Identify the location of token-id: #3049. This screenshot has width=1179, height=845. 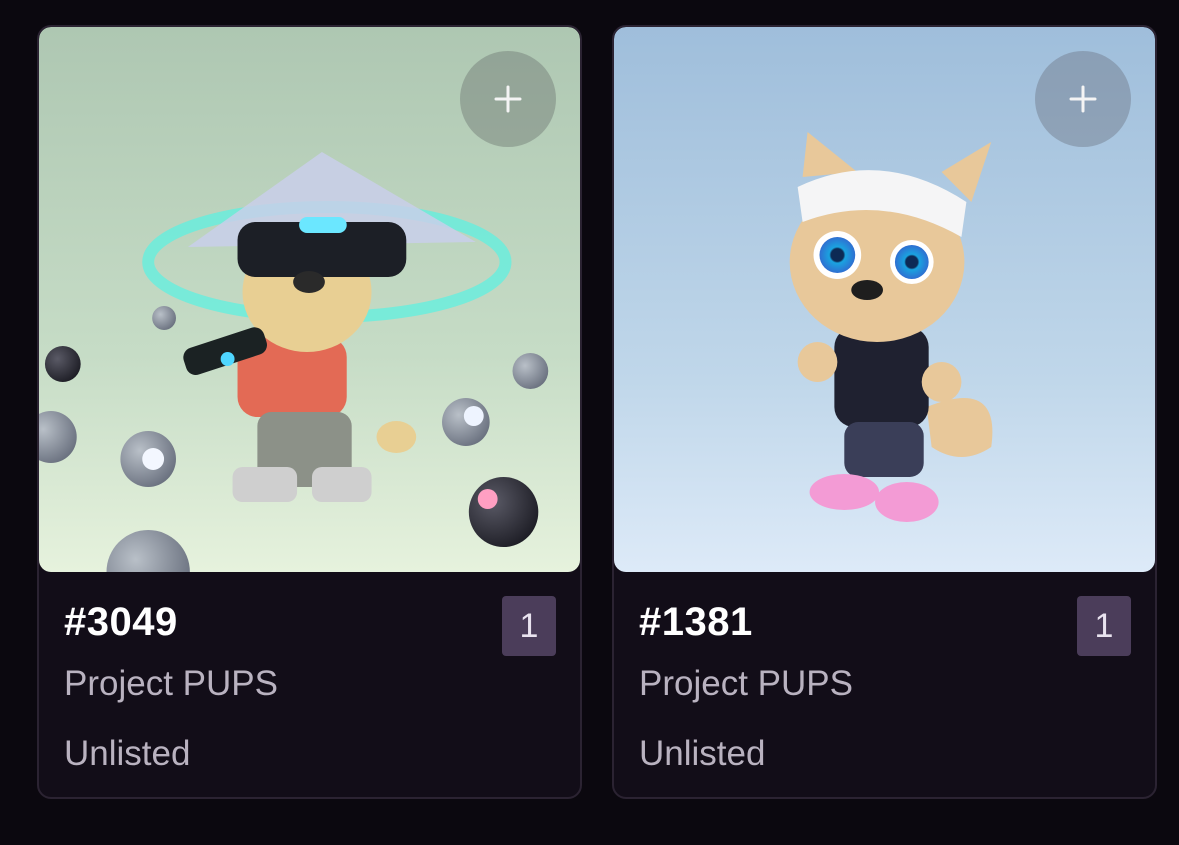
(121, 622).